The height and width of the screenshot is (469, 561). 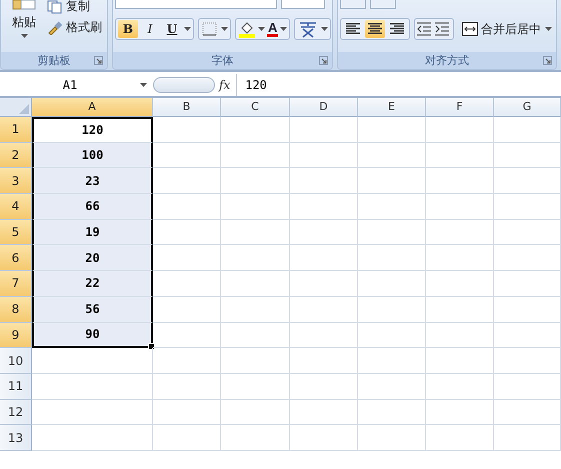 I want to click on font-color-button: A, so click(x=272, y=29).